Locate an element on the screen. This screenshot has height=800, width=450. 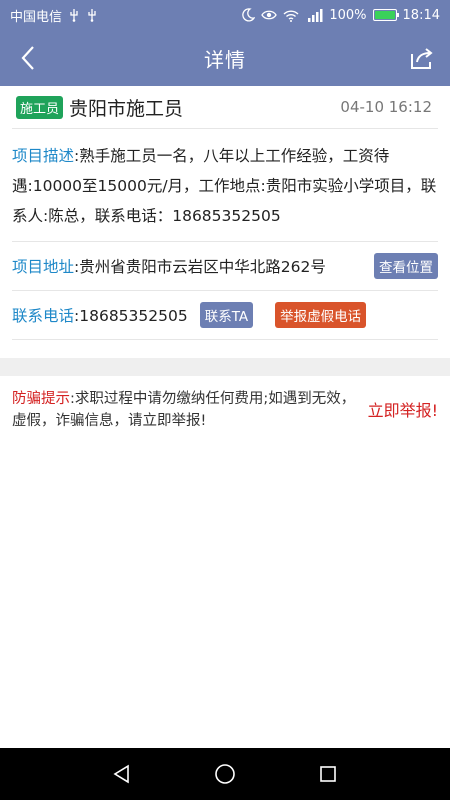
nav-recents-button is located at coordinates (328, 774).